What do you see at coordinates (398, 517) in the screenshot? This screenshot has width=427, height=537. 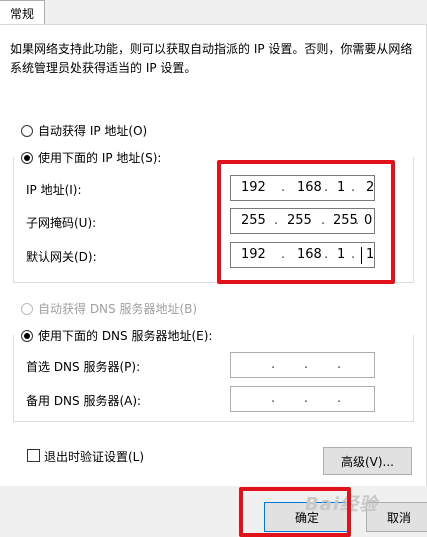 I see `cancel-button-label: 取消` at bounding box center [398, 517].